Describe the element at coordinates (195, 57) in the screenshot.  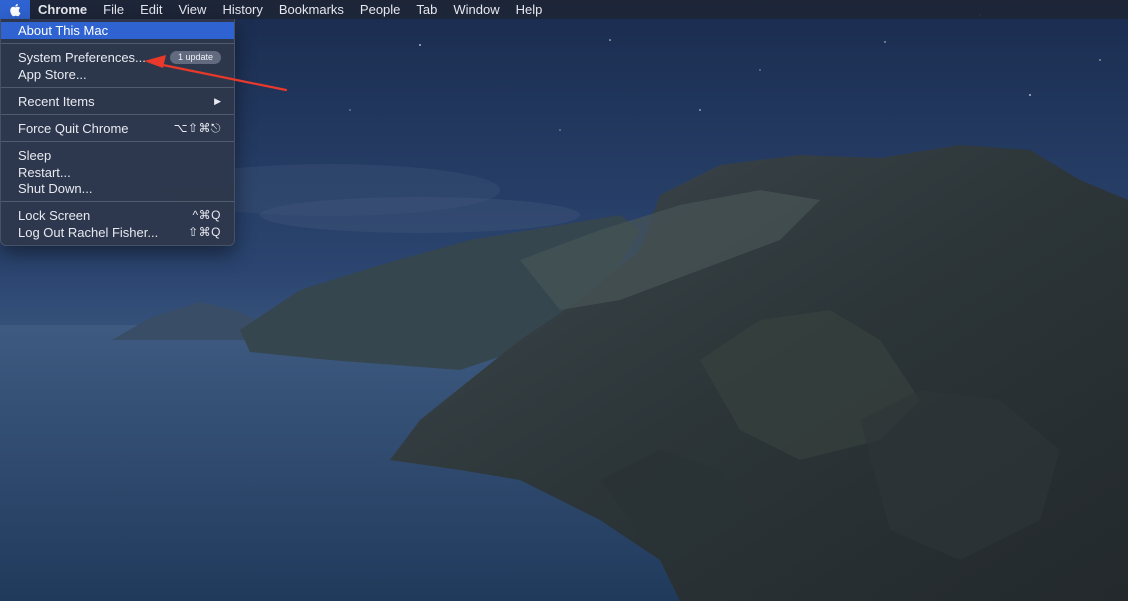
I see `update-badge: 1 update` at that location.